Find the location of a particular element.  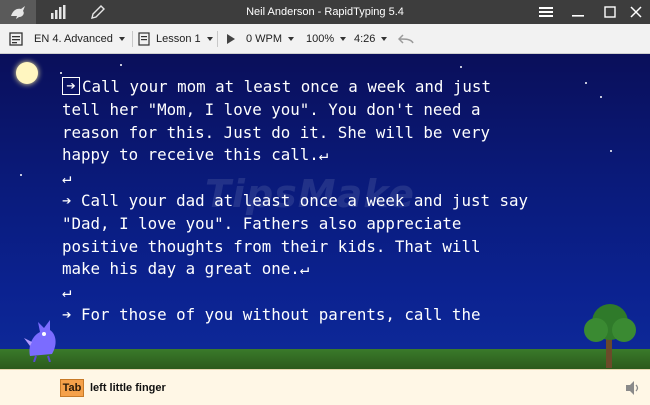

minimize-icon is located at coordinates (578, 12).